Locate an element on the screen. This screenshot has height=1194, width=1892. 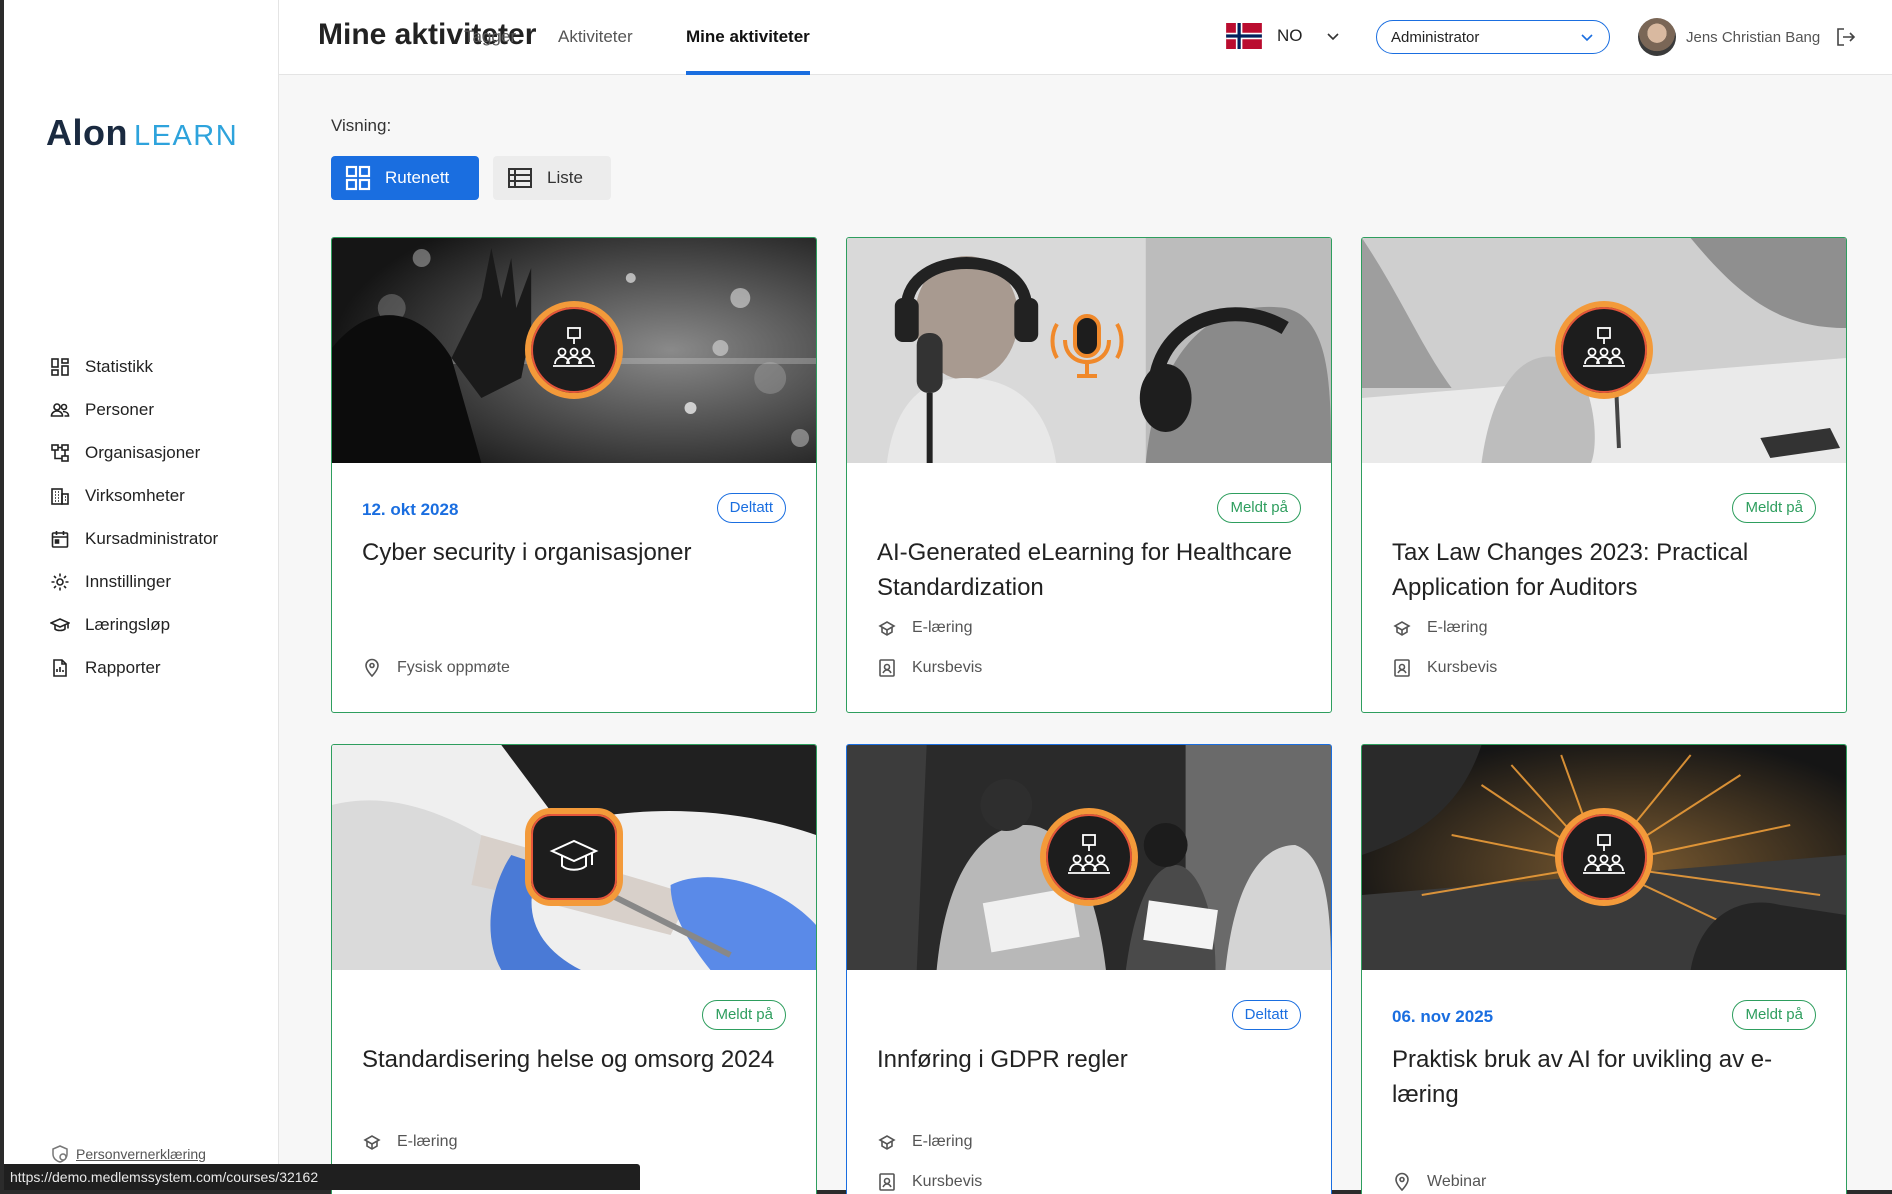
privacy-link: Personvernerklæring is located at coordinates (141, 1154).